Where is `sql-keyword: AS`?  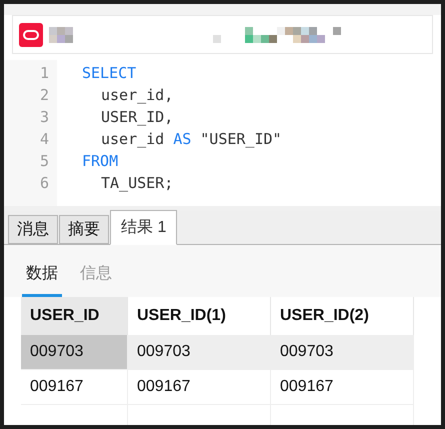
sql-keyword: AS is located at coordinates (182, 139).